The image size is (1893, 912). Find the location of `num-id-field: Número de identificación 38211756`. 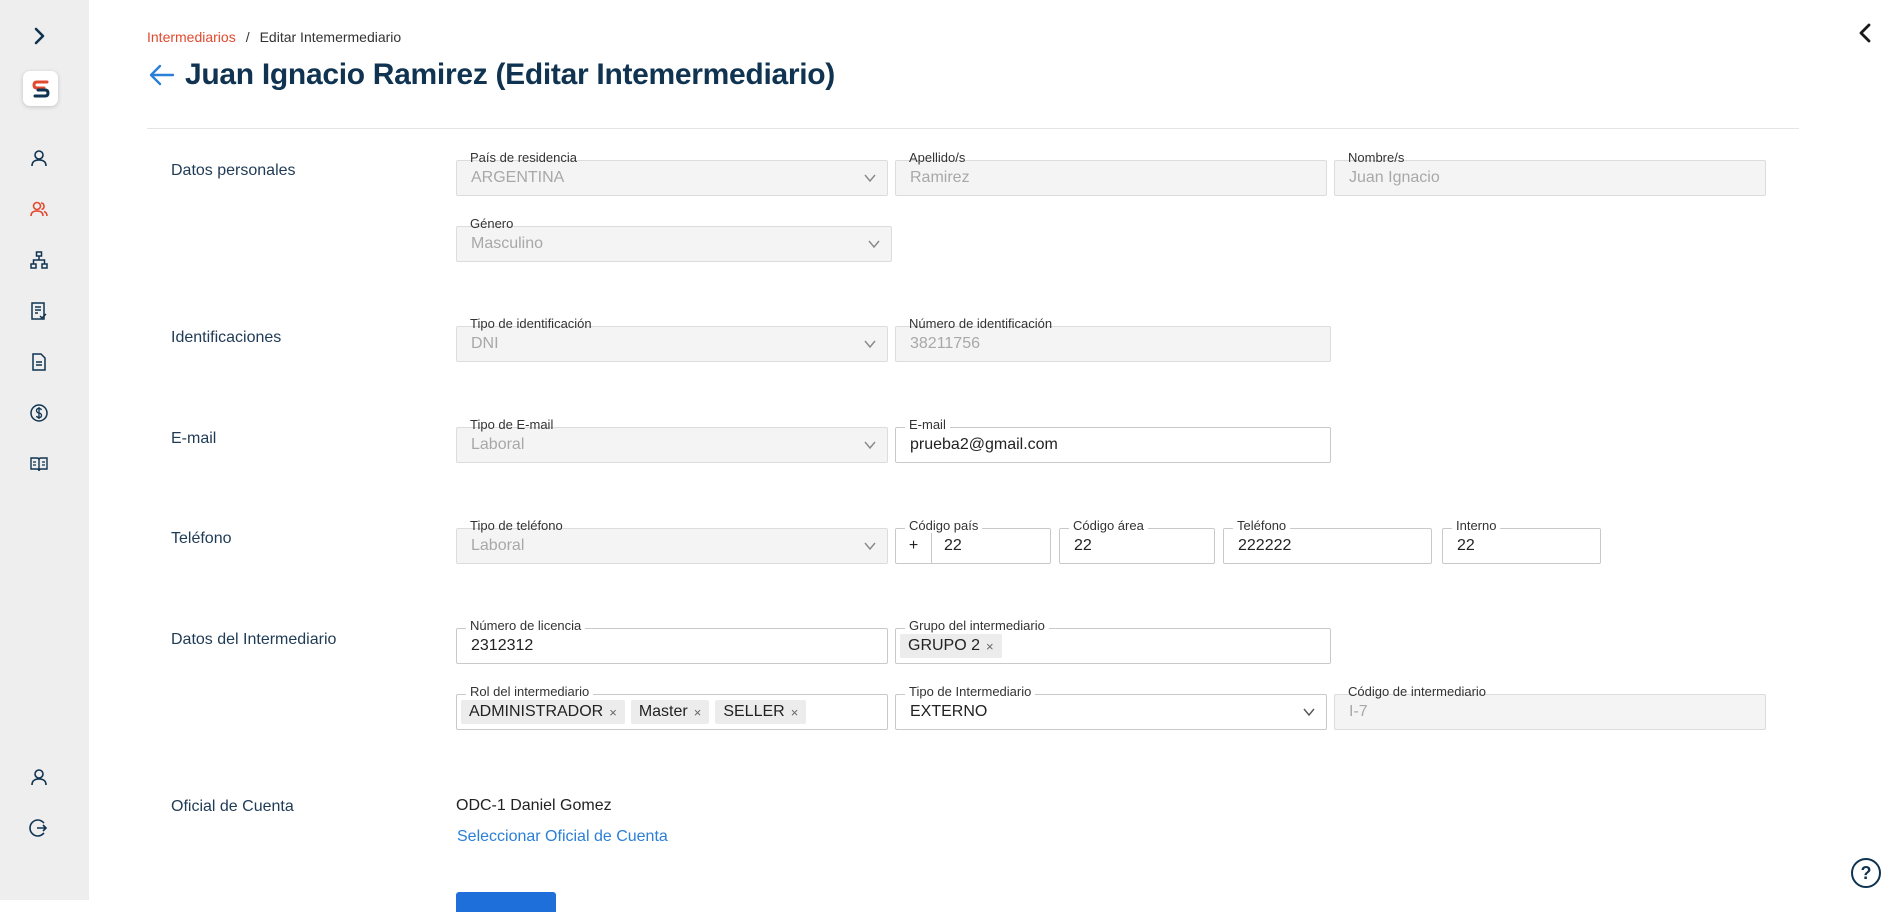

num-id-field: Número de identificación 38211756 is located at coordinates (1113, 339).